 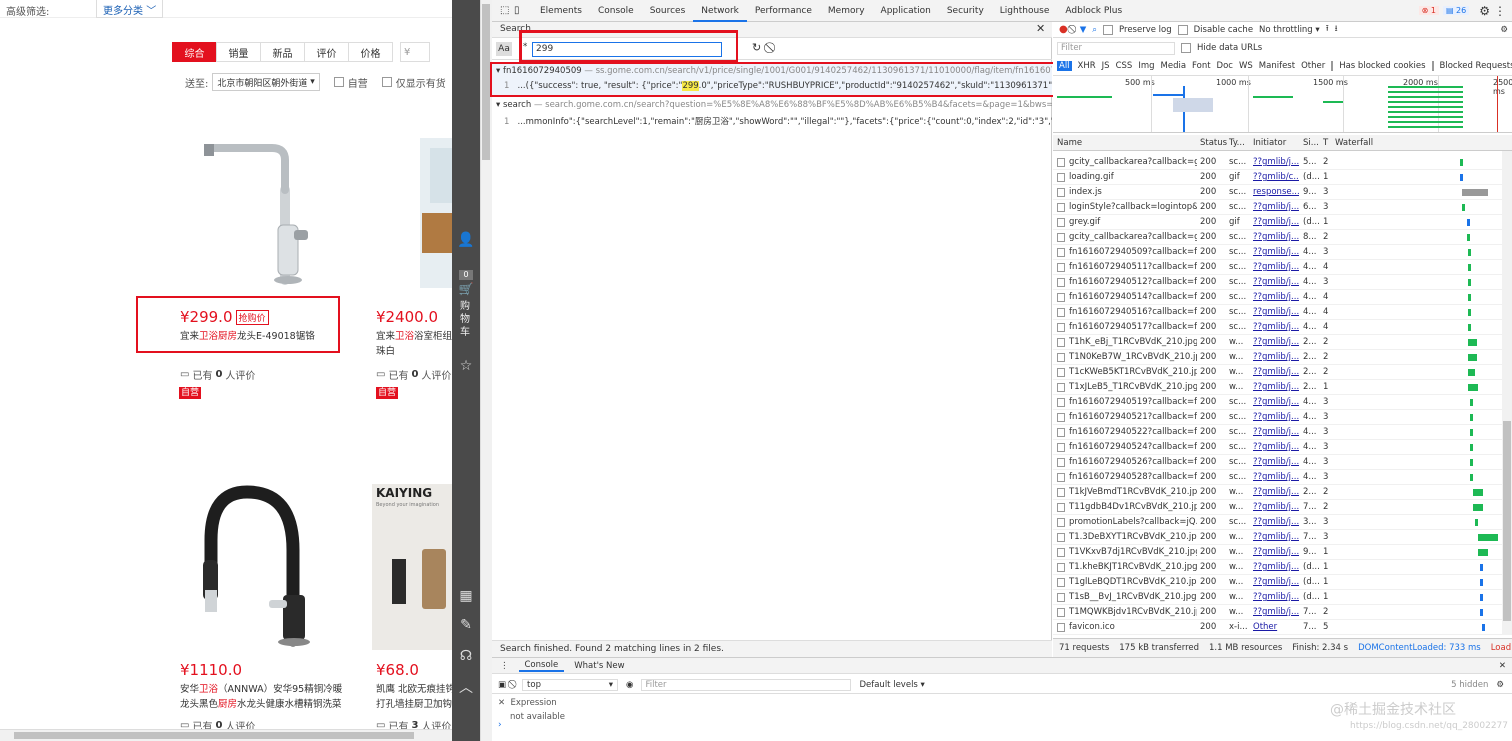 I want to click on col-time: T, so click(x=1325, y=143).